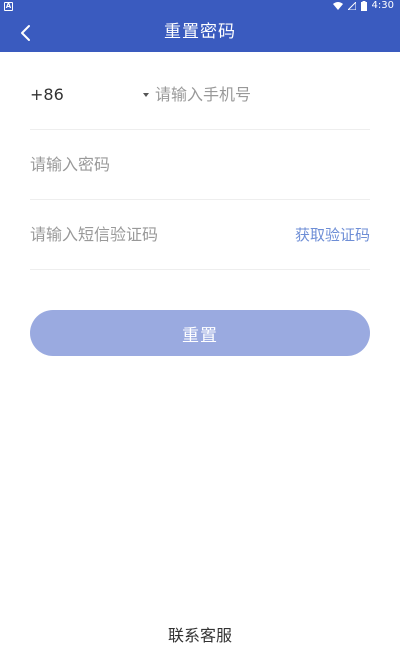 This screenshot has width=400, height=666. I want to click on password-row, so click(200, 165).